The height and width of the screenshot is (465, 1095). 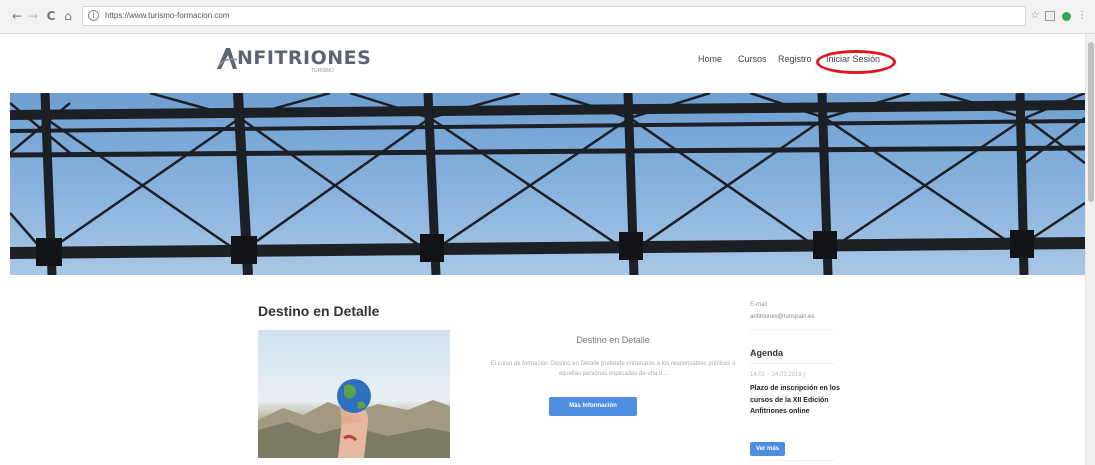 What do you see at coordinates (1091, 122) in the screenshot?
I see `scrollbar-thumb` at bounding box center [1091, 122].